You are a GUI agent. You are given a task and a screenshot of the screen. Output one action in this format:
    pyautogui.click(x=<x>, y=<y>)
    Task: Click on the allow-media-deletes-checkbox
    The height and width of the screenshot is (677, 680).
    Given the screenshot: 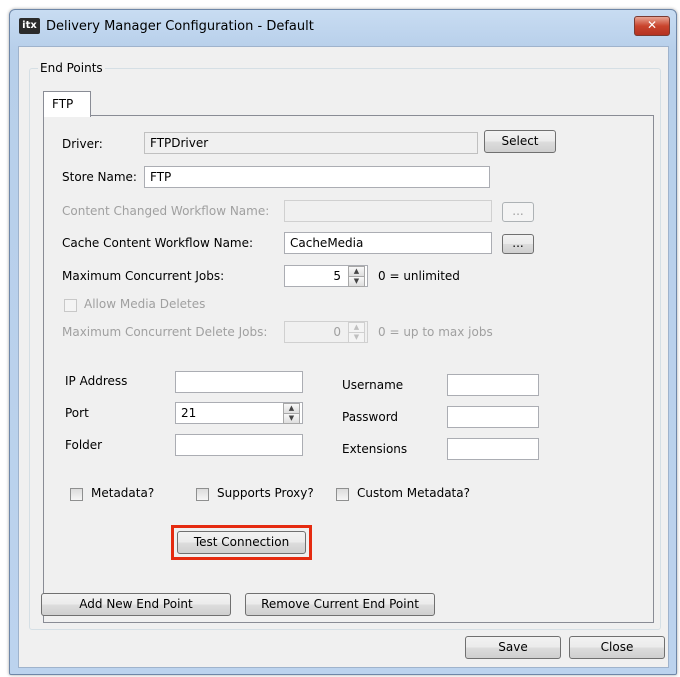 What is the action you would take?
    pyautogui.click(x=70, y=305)
    